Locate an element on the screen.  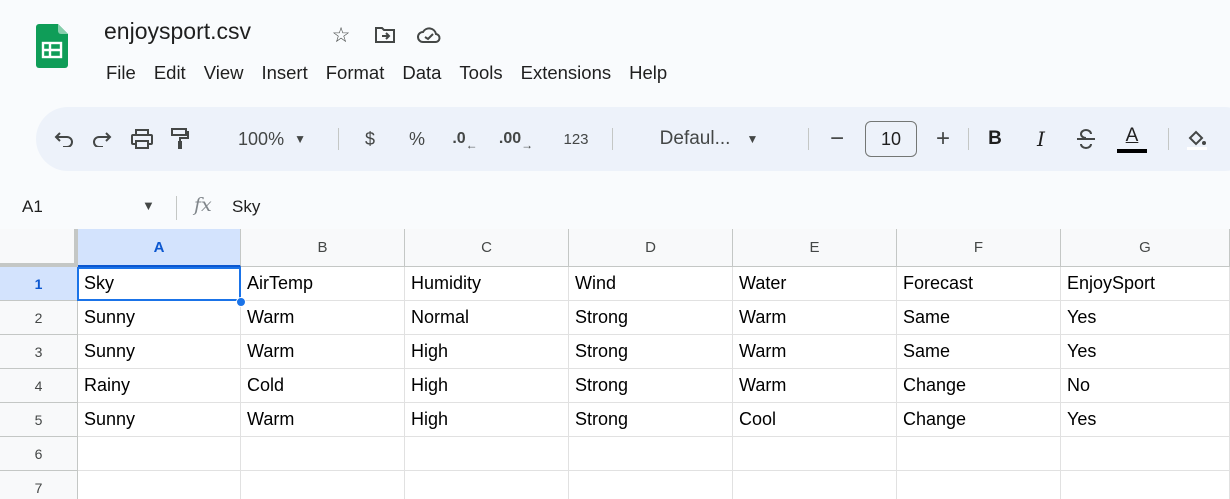
currency-format-button: $ is located at coordinates (370, 139).